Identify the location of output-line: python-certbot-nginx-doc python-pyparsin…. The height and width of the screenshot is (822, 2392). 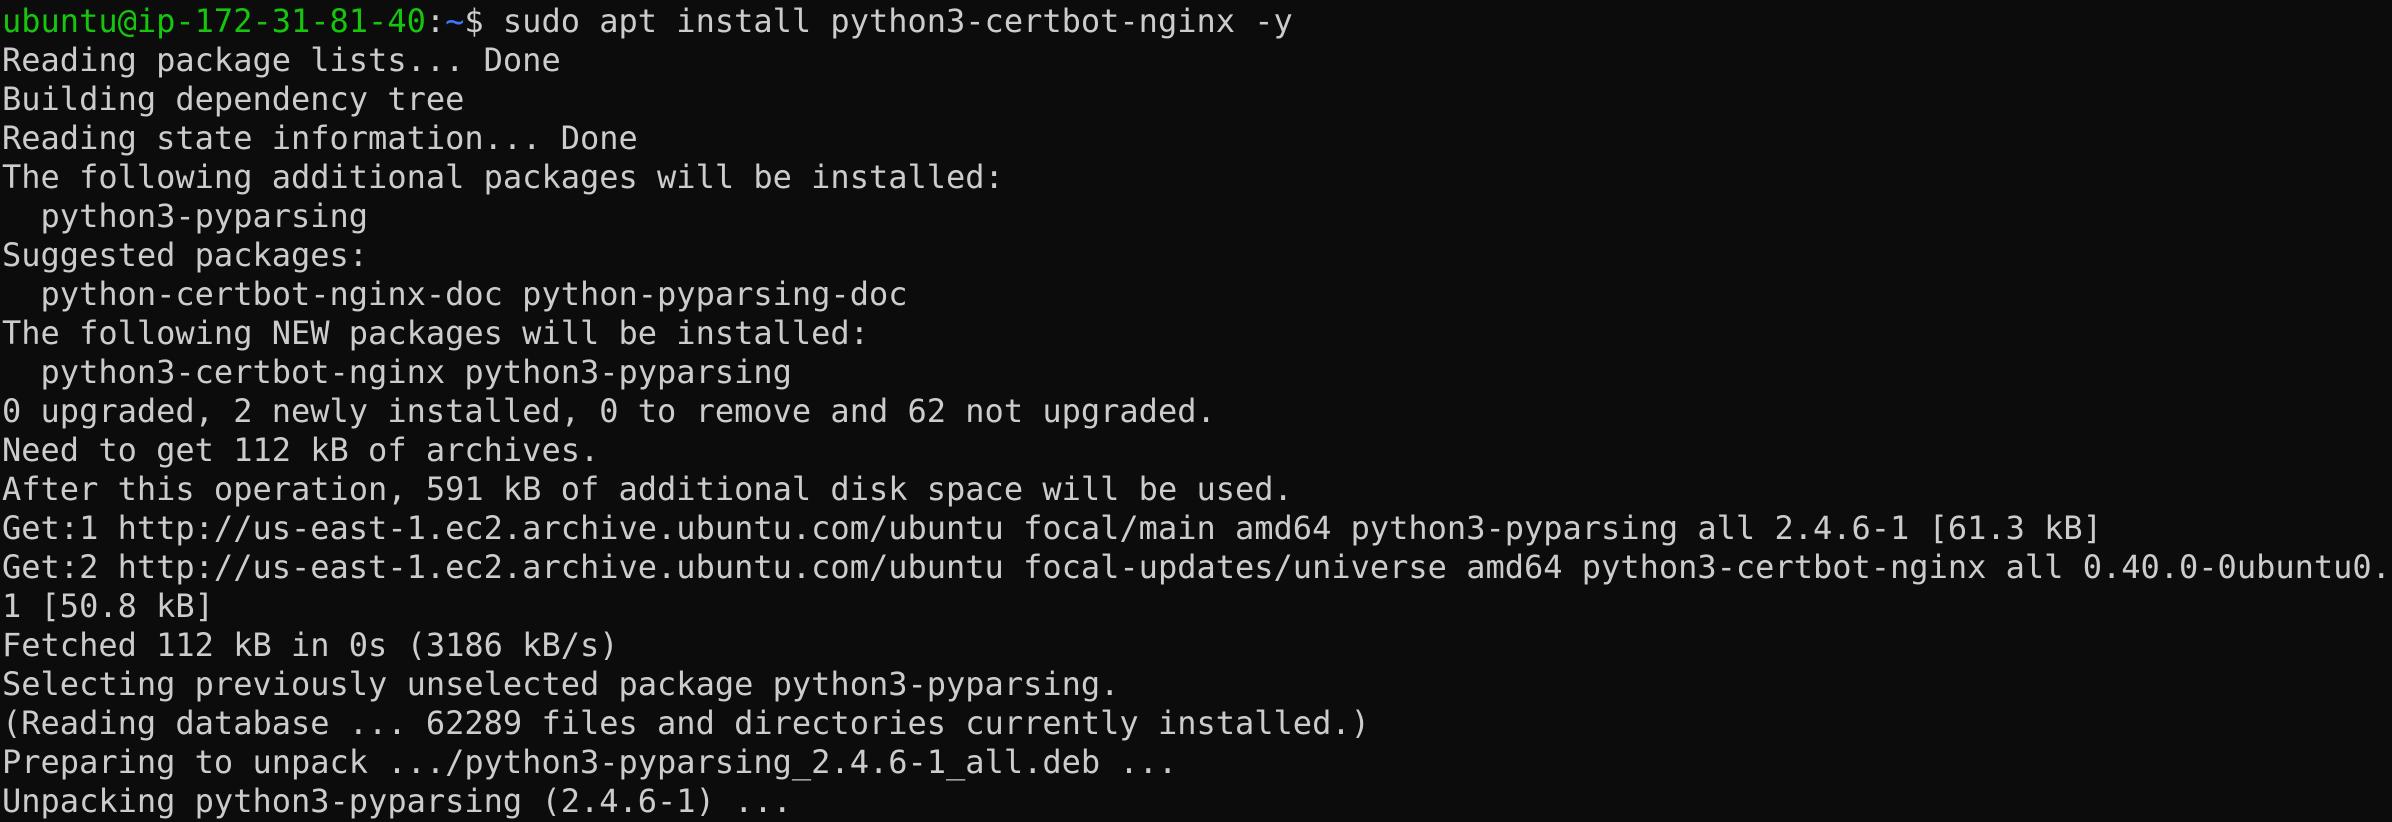
(455, 294).